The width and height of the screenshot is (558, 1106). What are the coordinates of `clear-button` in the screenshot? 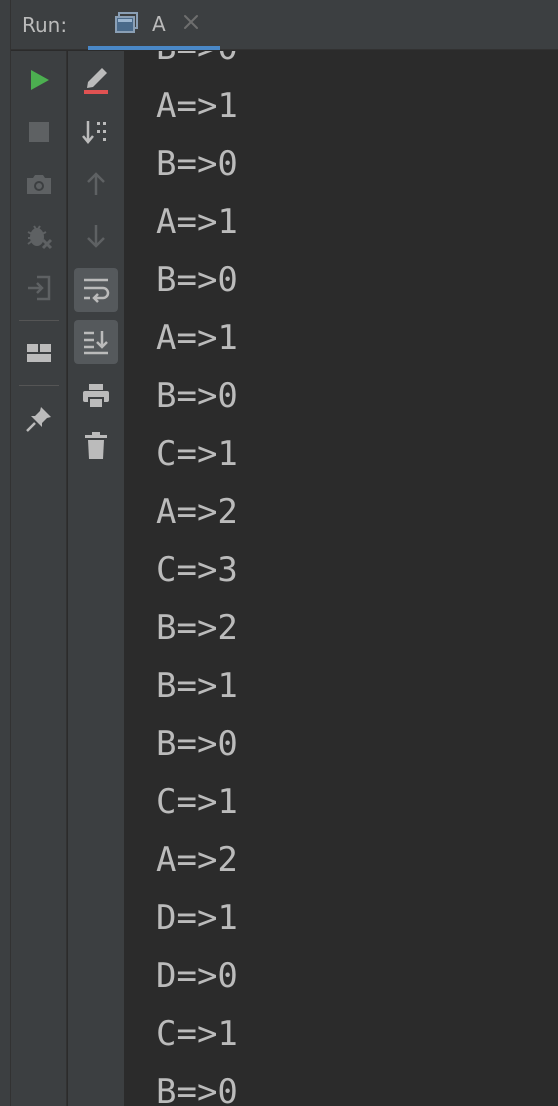 It's located at (96, 446).